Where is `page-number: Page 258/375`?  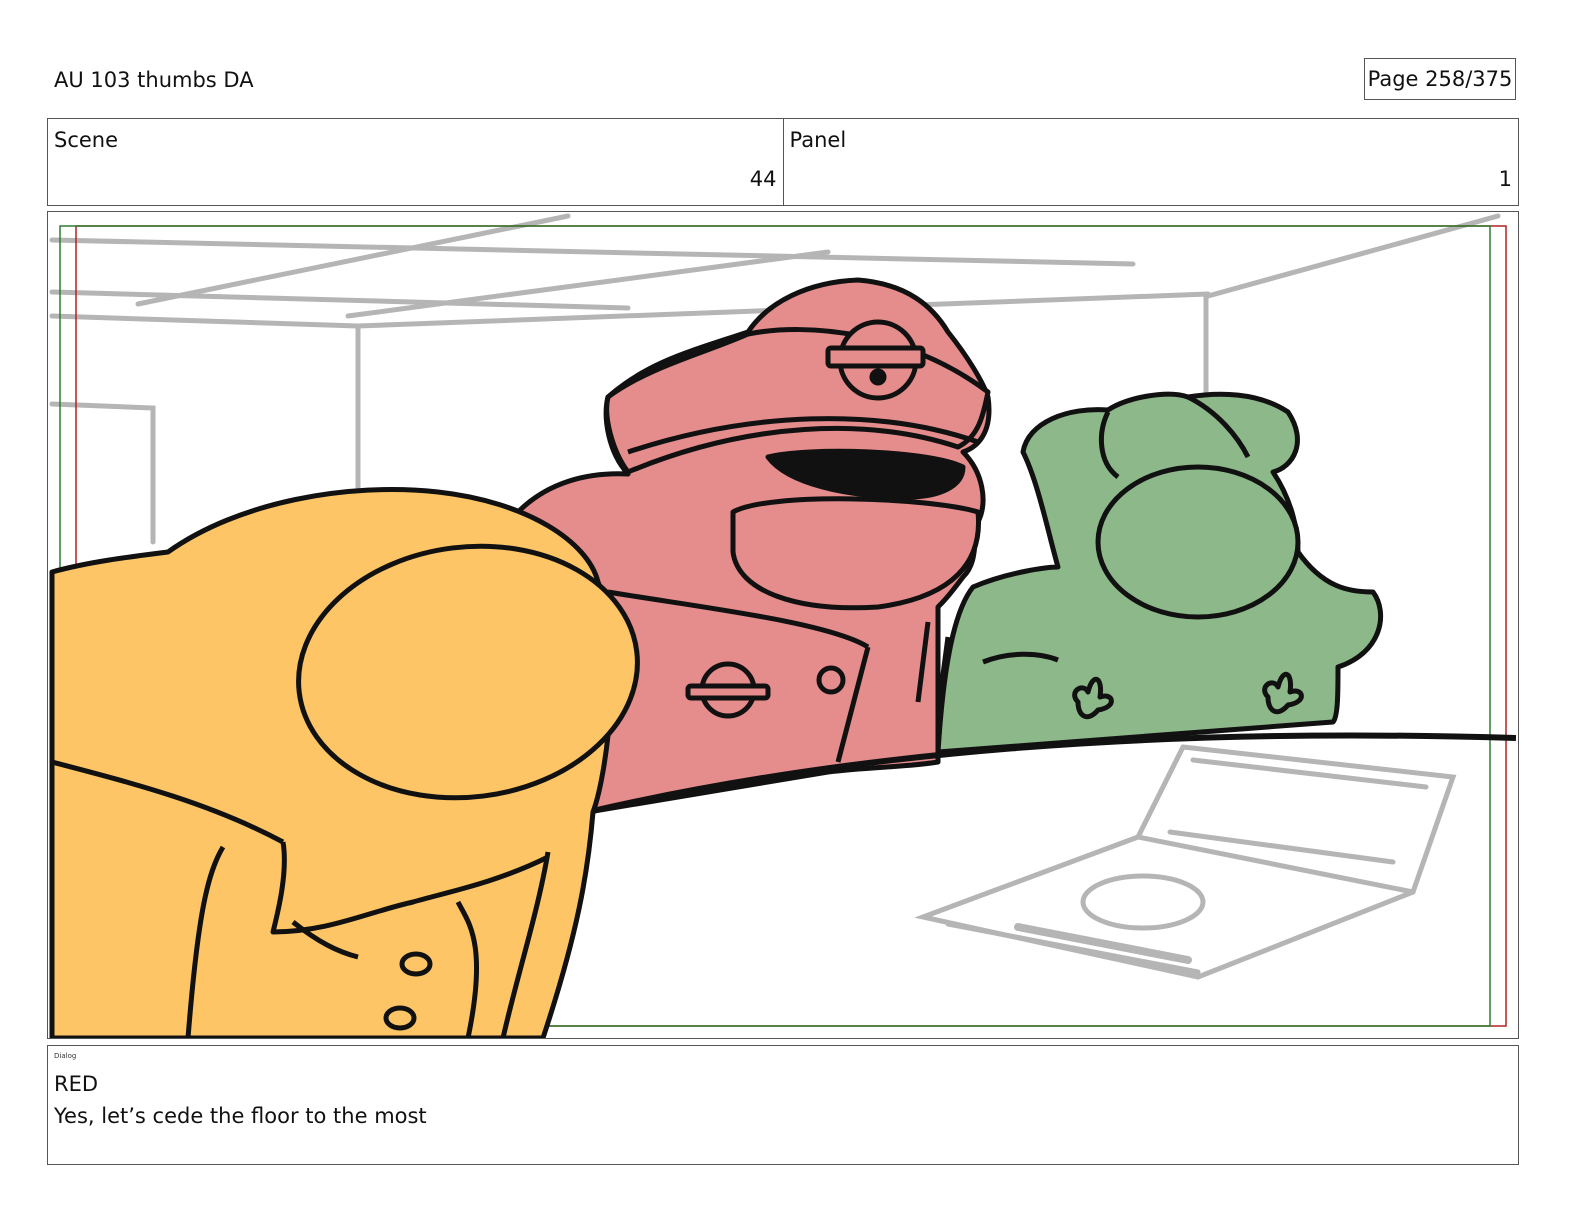 page-number: Page 258/375 is located at coordinates (1440, 79).